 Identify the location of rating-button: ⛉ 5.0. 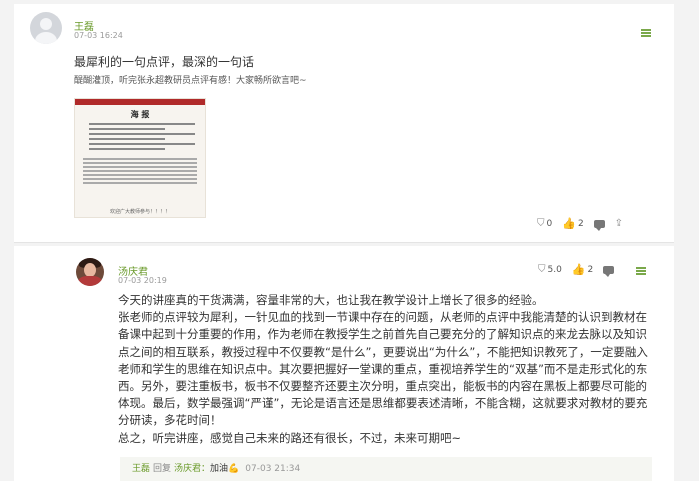
(550, 269).